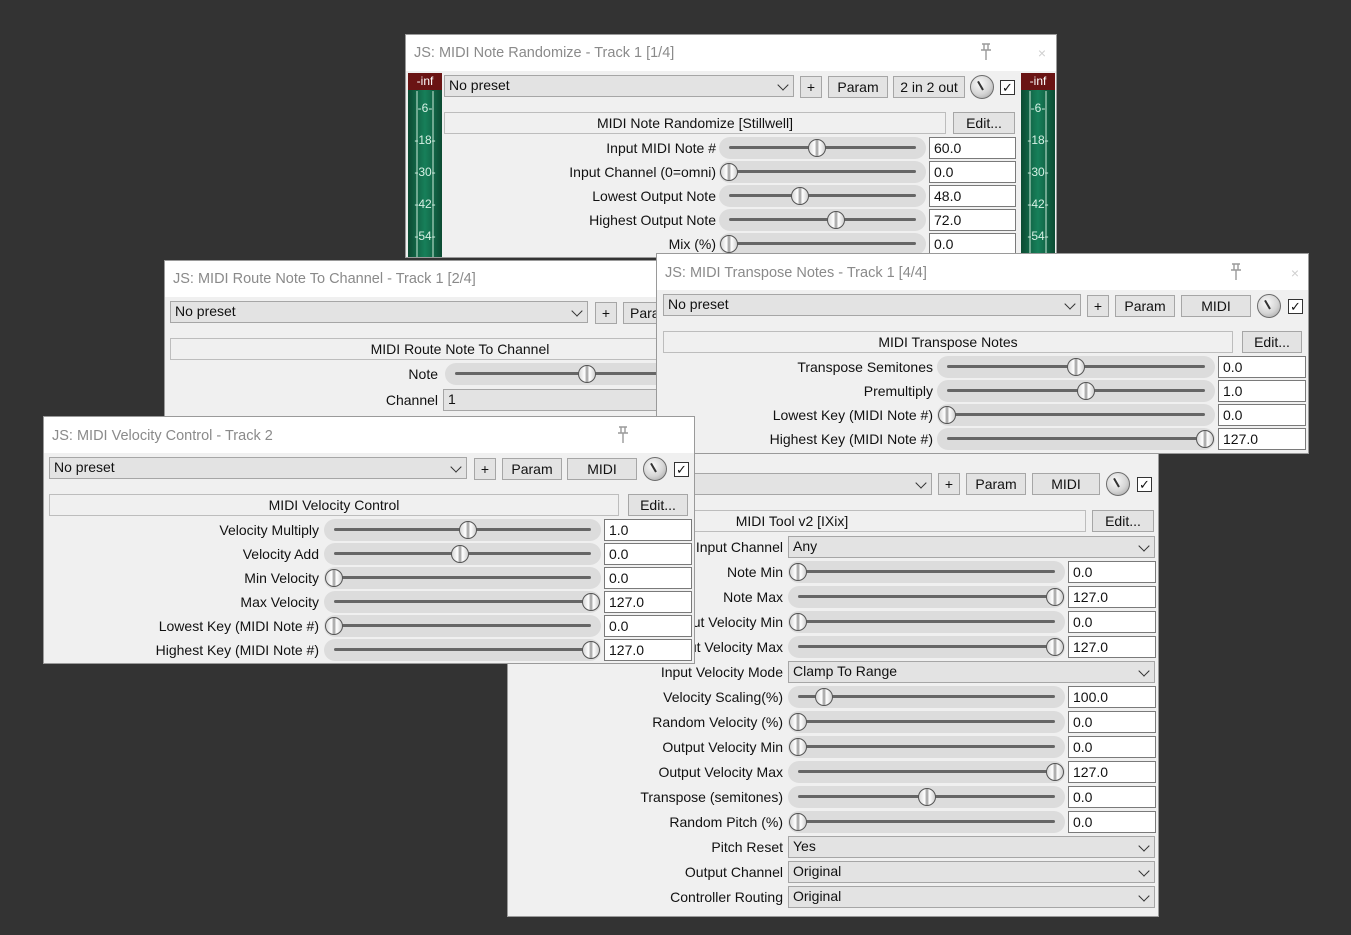 This screenshot has width=1351, height=935. I want to click on param-value-input: 100.0, so click(1112, 697).